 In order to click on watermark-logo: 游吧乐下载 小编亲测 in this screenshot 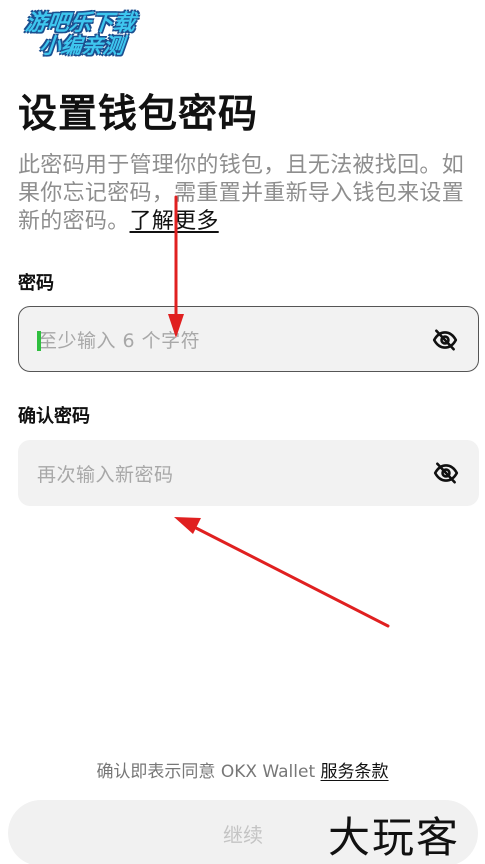, I will do `click(79, 35)`.